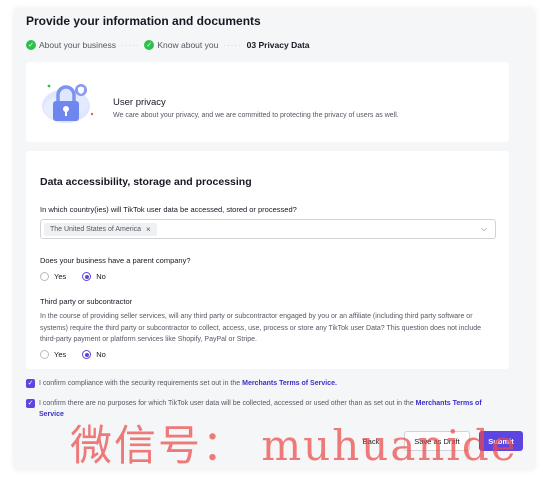 The width and height of the screenshot is (543, 478). Describe the element at coordinates (68, 103) in the screenshot. I see `privacy-lock-illustration` at that location.